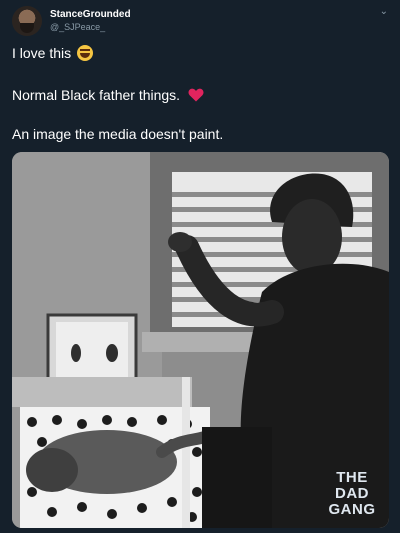  I want to click on avatar, so click(27, 21).